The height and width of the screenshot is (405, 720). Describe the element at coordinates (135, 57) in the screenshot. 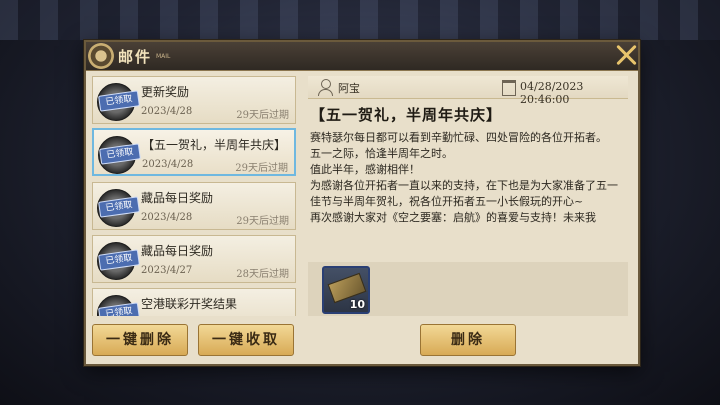

I see `window-title: 邮件` at that location.